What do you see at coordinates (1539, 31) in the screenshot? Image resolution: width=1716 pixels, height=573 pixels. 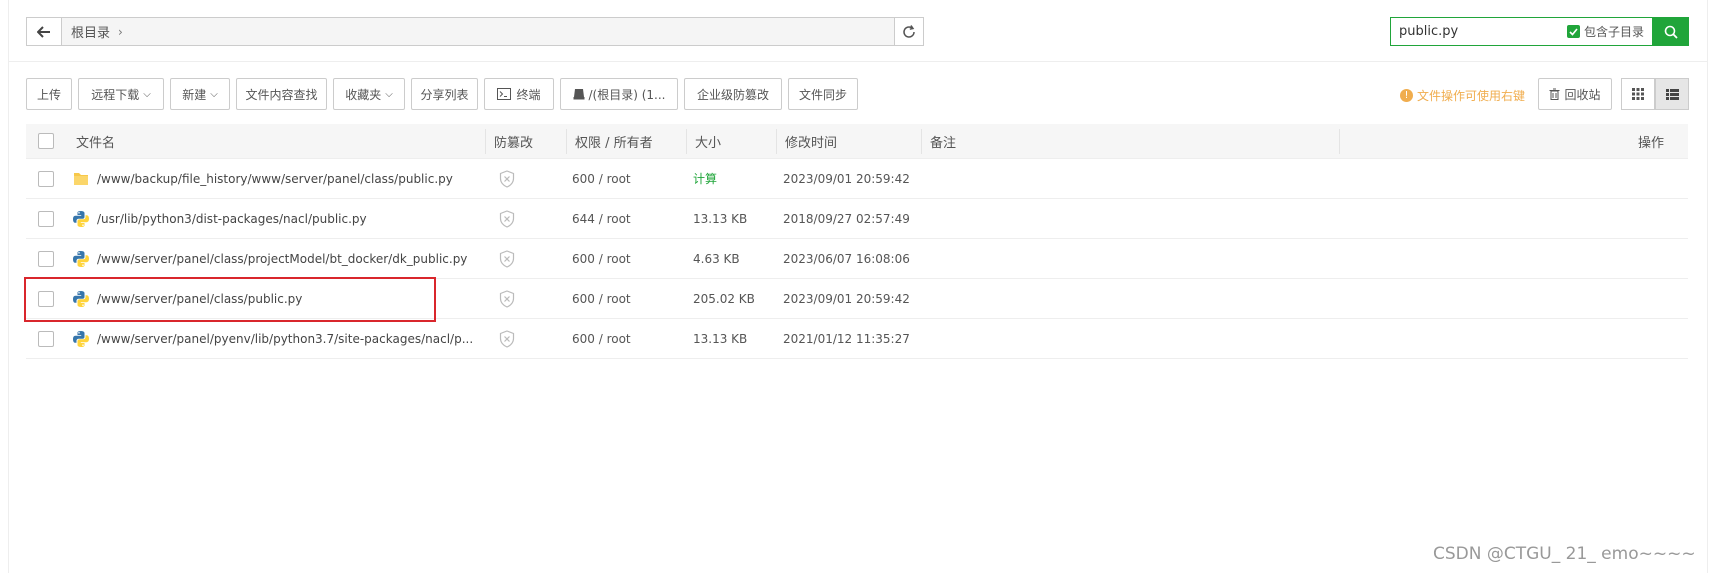 I see `file-search: 包含子目录` at bounding box center [1539, 31].